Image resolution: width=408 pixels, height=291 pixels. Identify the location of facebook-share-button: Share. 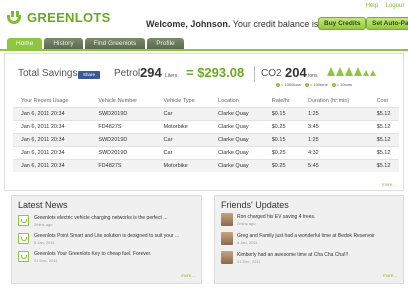
(89, 75).